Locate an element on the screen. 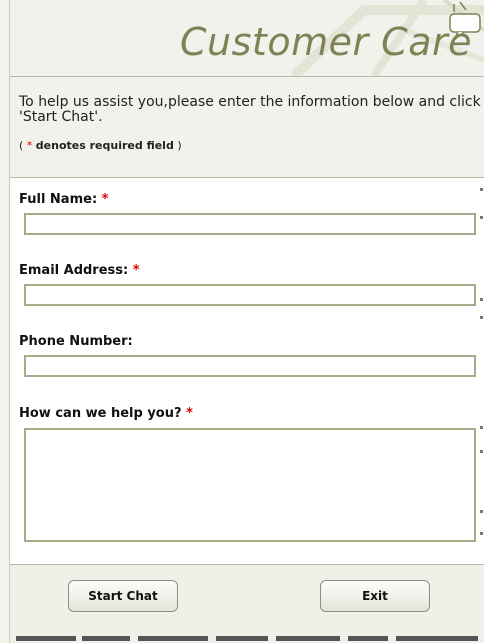 The image size is (484, 643). phone-label: Phone Number: is located at coordinates (76, 341).